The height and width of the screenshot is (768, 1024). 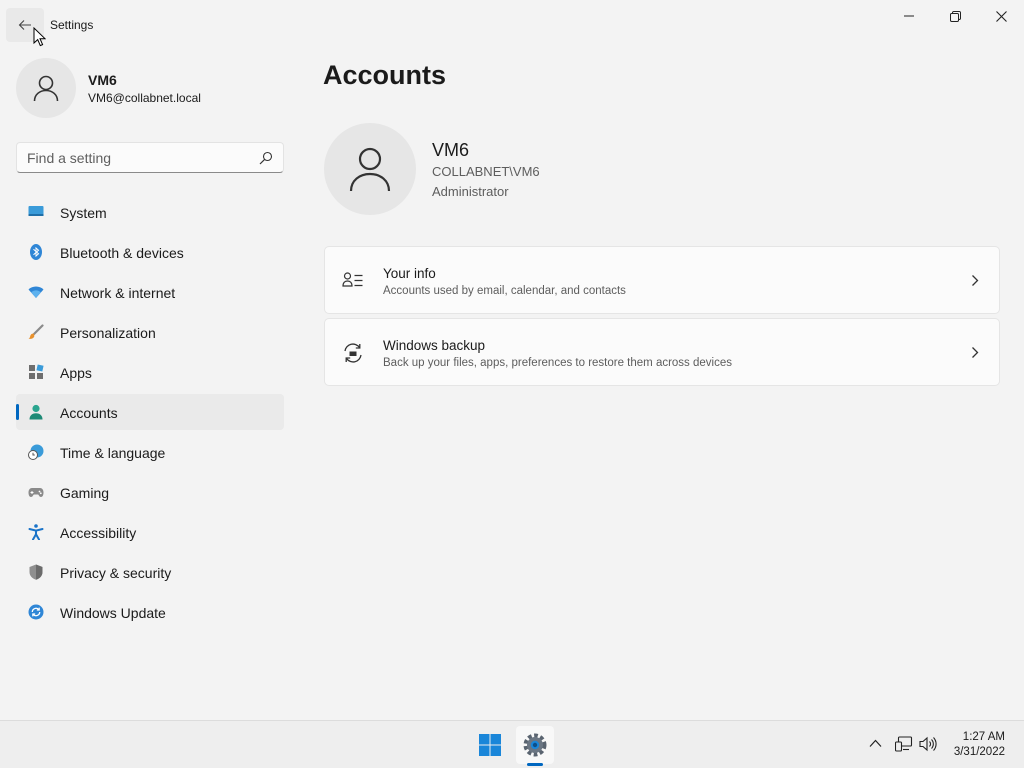 I want to click on sidebar-item-windows-update: Windows Update, so click(x=150, y=612).